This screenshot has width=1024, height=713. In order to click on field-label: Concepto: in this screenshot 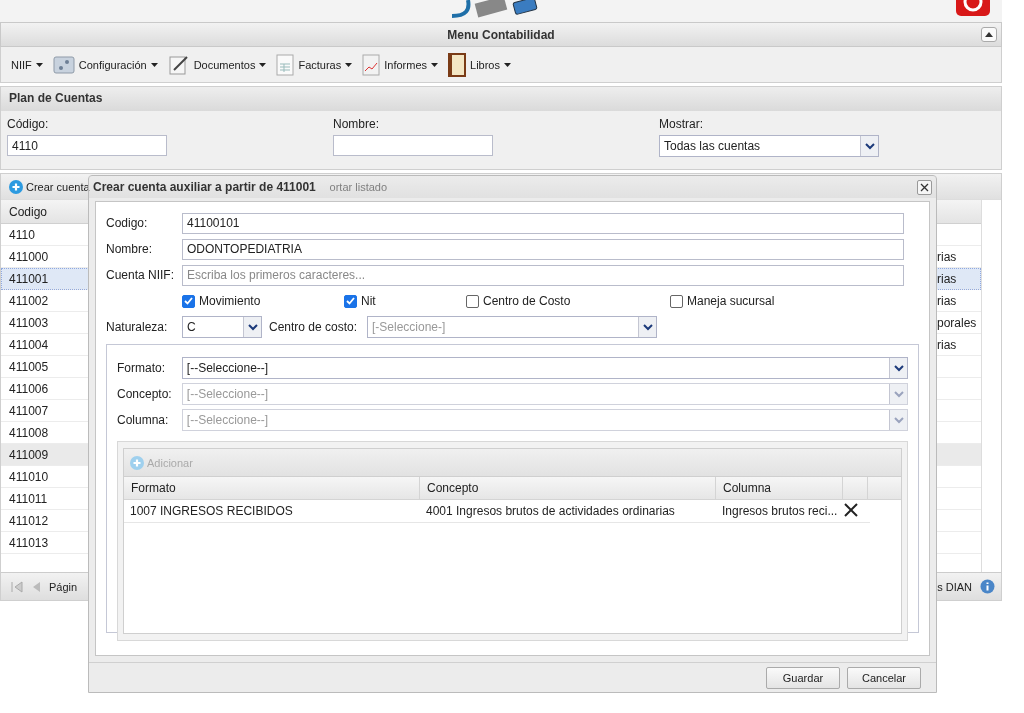, I will do `click(145, 394)`.